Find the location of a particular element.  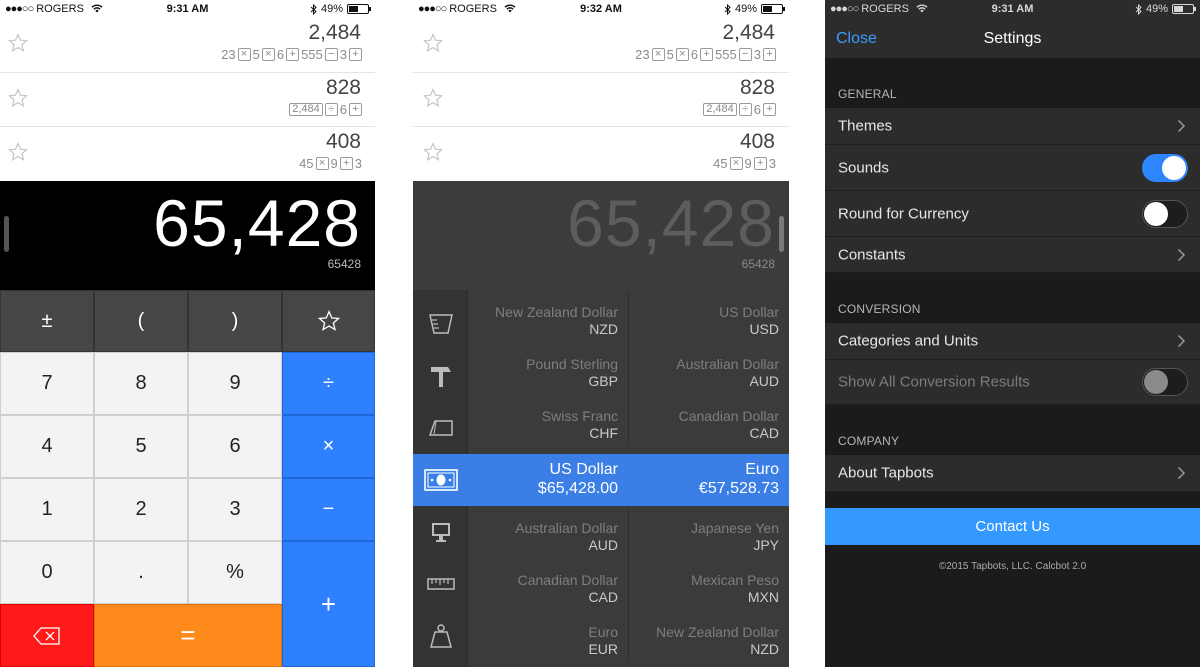

key-6: 6 is located at coordinates (235, 446).